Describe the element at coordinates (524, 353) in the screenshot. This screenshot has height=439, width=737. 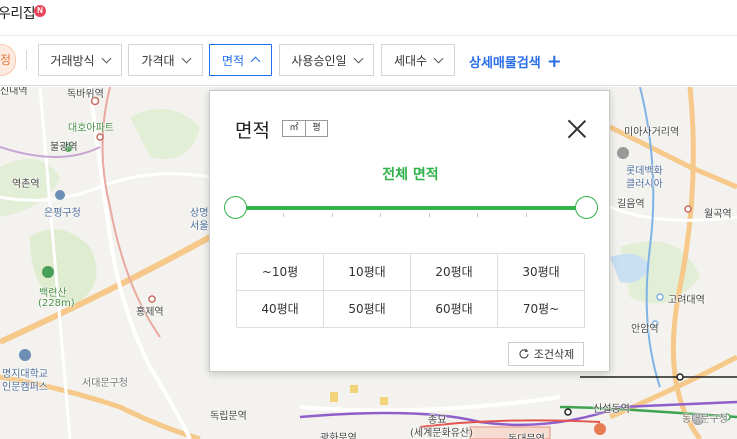
I see `refresh-icon` at that location.